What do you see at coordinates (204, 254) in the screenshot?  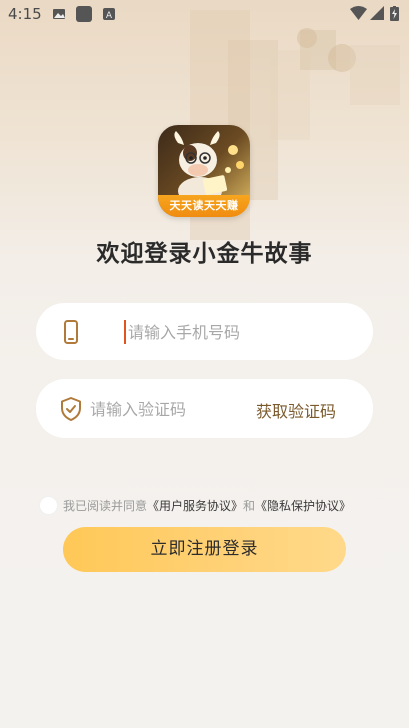 I see `page-title: 欢迎登录小金牛故事` at bounding box center [204, 254].